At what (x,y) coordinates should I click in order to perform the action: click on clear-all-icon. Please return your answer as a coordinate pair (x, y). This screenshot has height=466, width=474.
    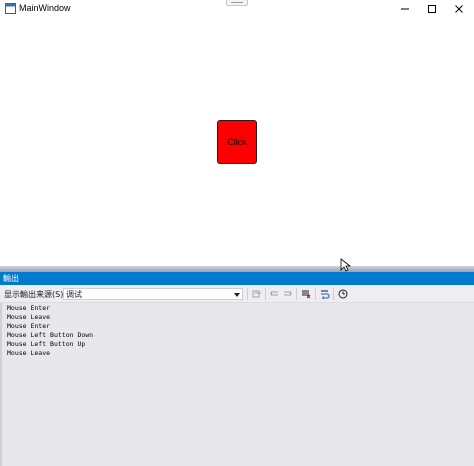
    Looking at the image, I should click on (306, 294).